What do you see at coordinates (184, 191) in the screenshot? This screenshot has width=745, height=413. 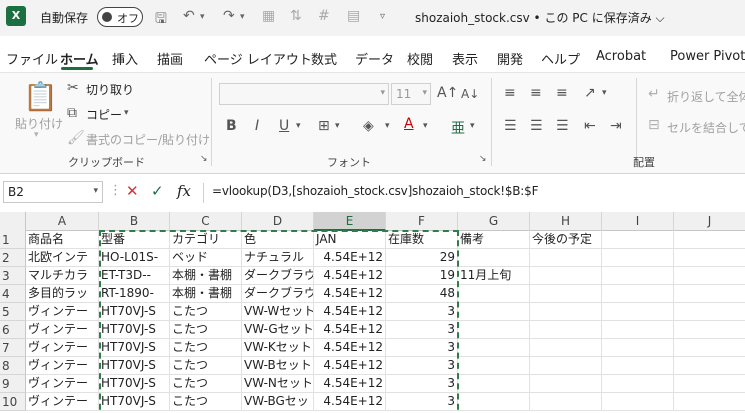 I see `insert-function-icon: fx` at bounding box center [184, 191].